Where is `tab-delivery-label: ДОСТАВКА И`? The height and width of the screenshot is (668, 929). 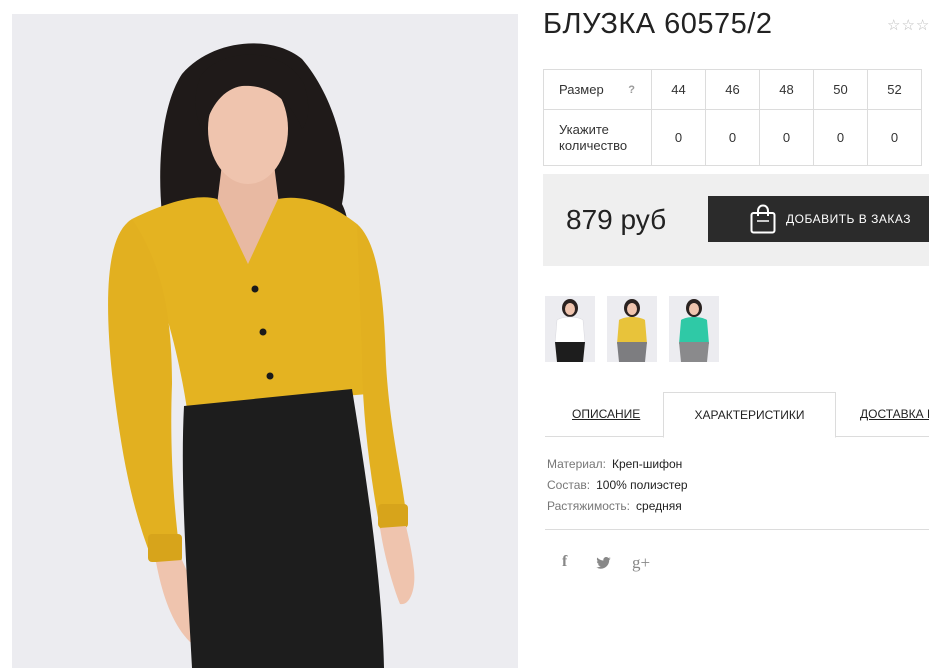 tab-delivery-label: ДОСТАВКА И is located at coordinates (894, 414).